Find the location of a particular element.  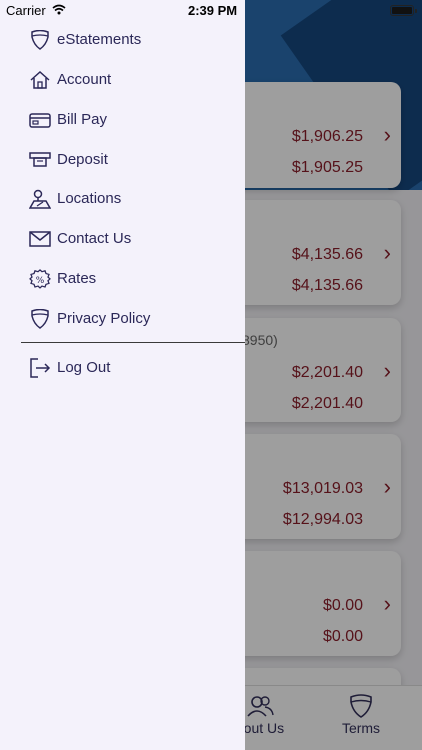

card-icon is located at coordinates (40, 120).